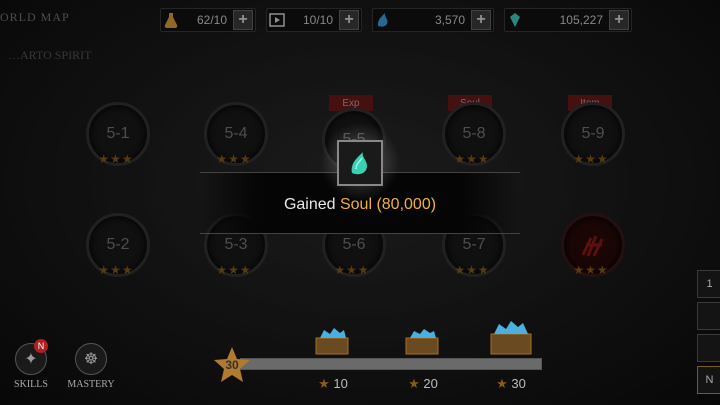 Image resolution: width=720 pixels, height=405 pixels. I want to click on ticket-resource: 10/10 +, so click(314, 20).